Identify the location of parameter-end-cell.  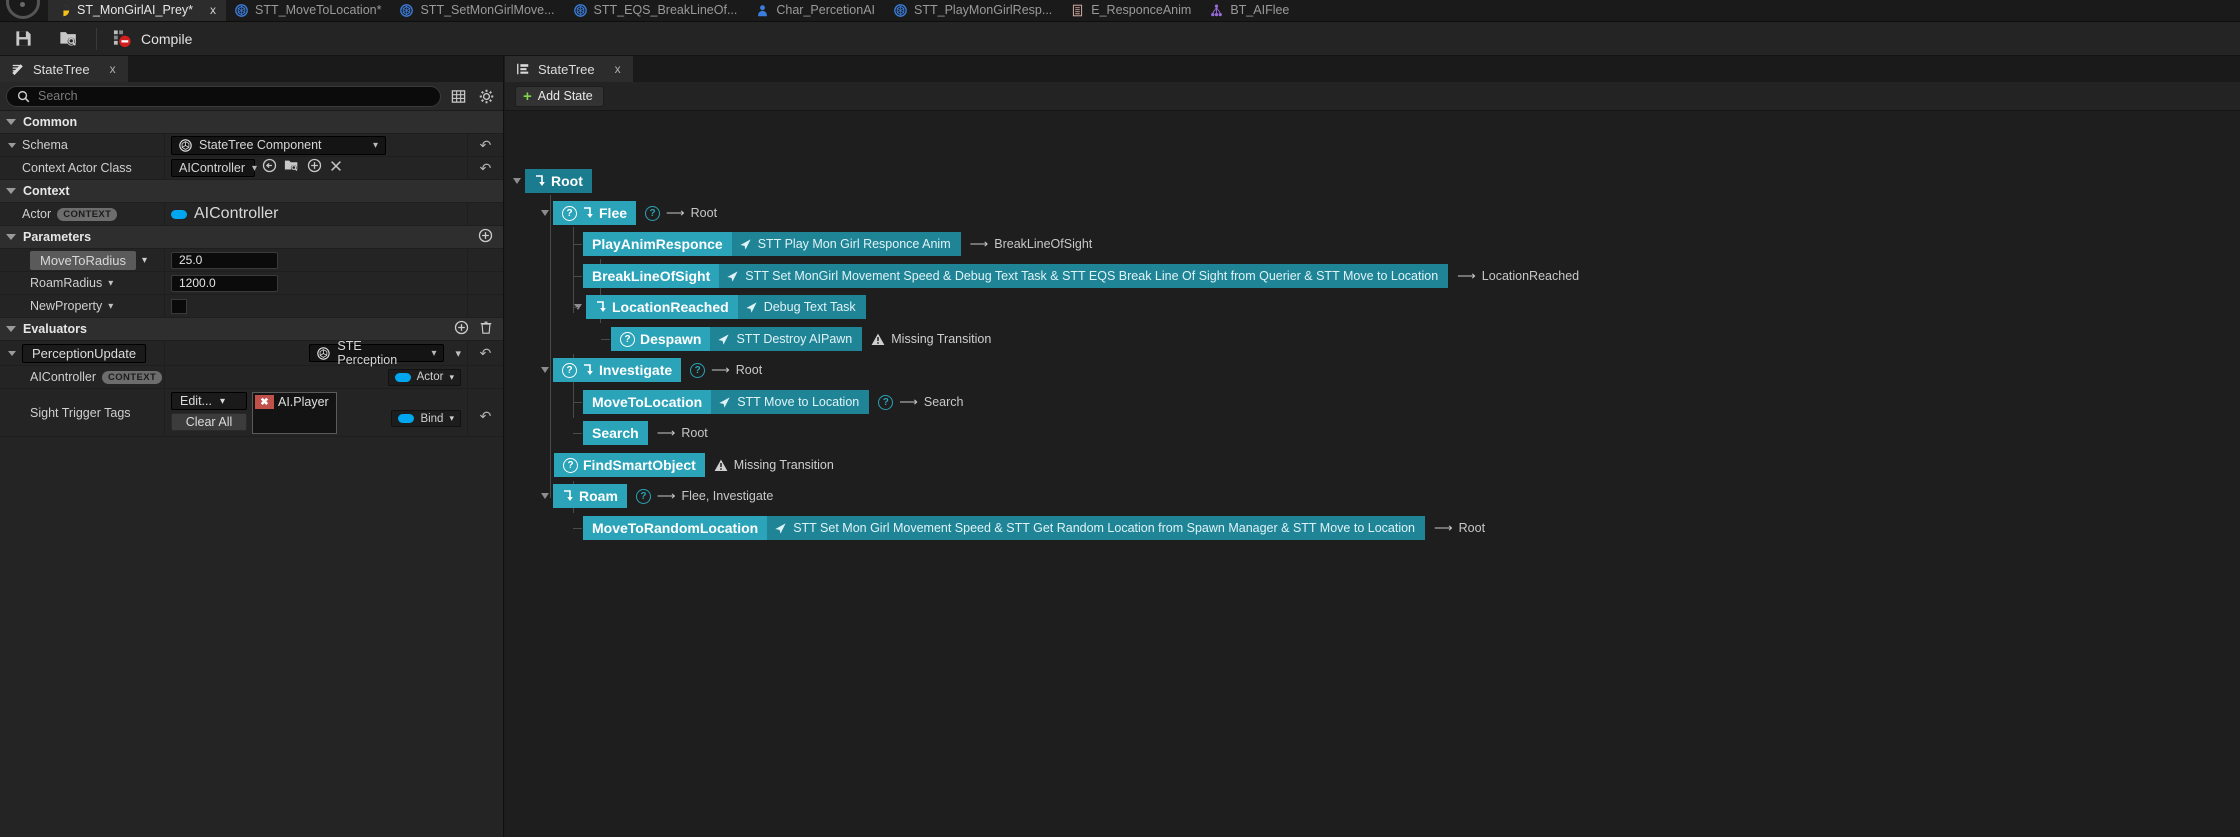
(485, 260).